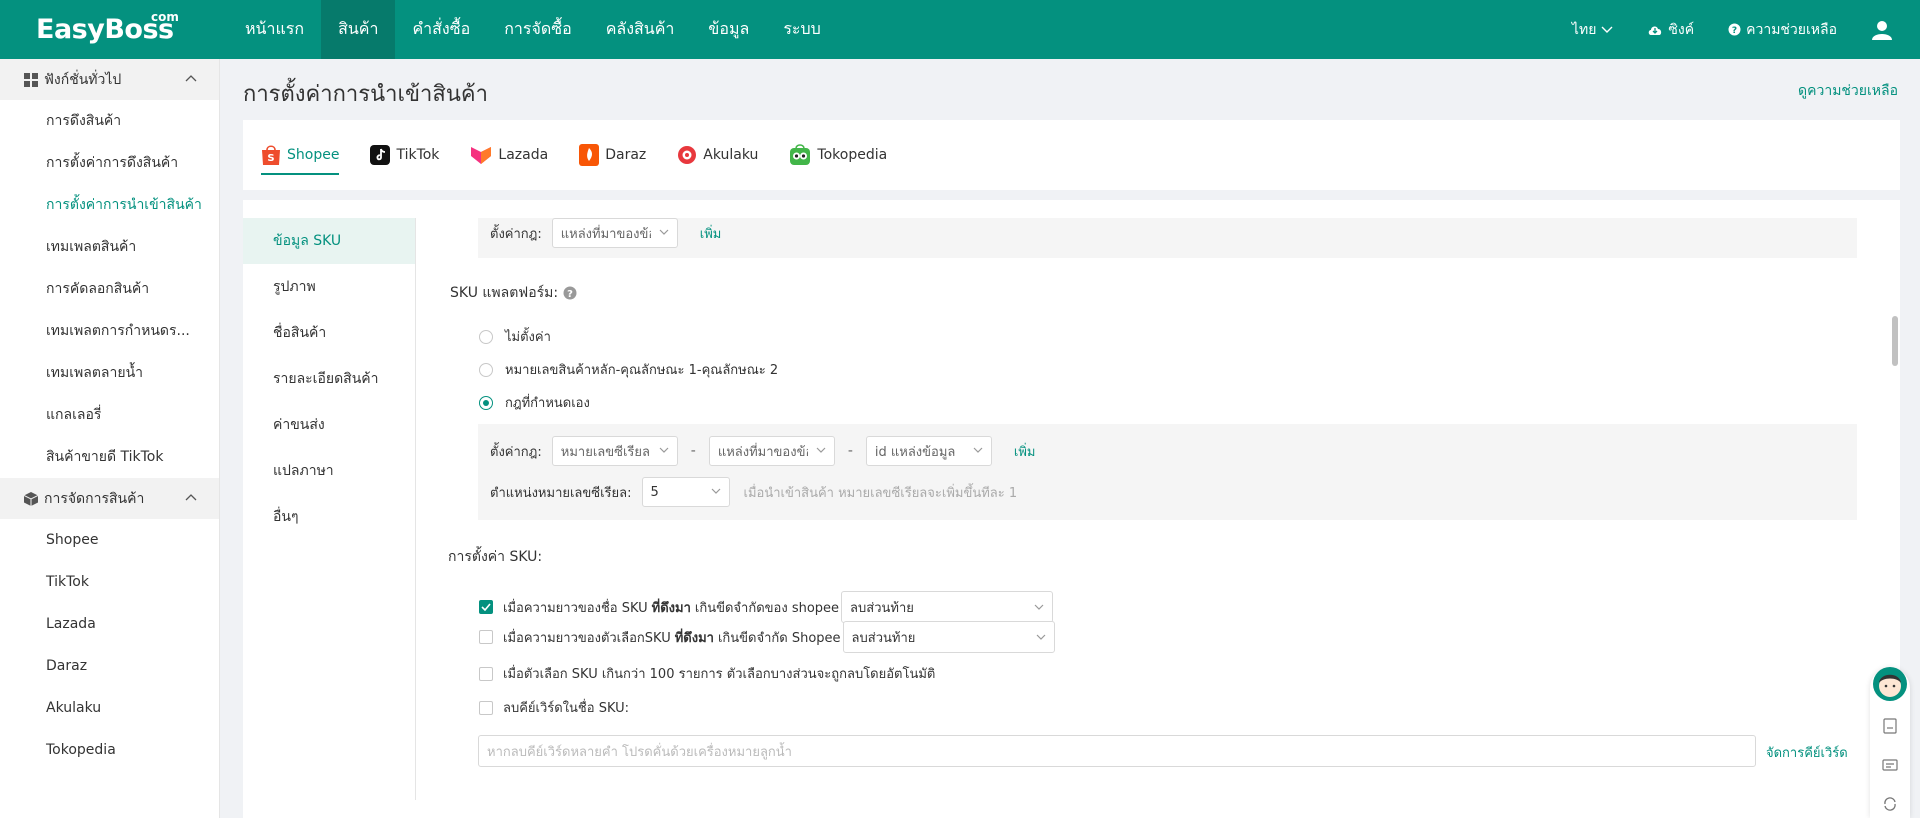  I want to click on sidebar-item-tiktok-bestsellers: สินค้าขายดี TikTok, so click(109, 457).